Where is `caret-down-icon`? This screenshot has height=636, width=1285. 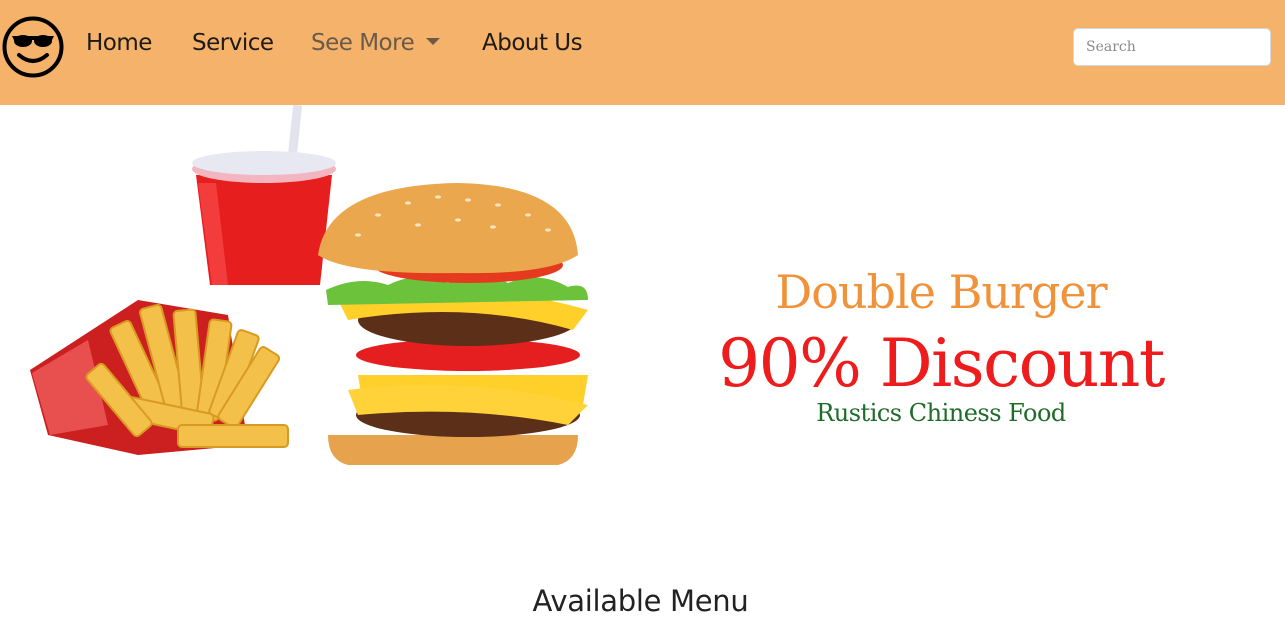 caret-down-icon is located at coordinates (433, 41).